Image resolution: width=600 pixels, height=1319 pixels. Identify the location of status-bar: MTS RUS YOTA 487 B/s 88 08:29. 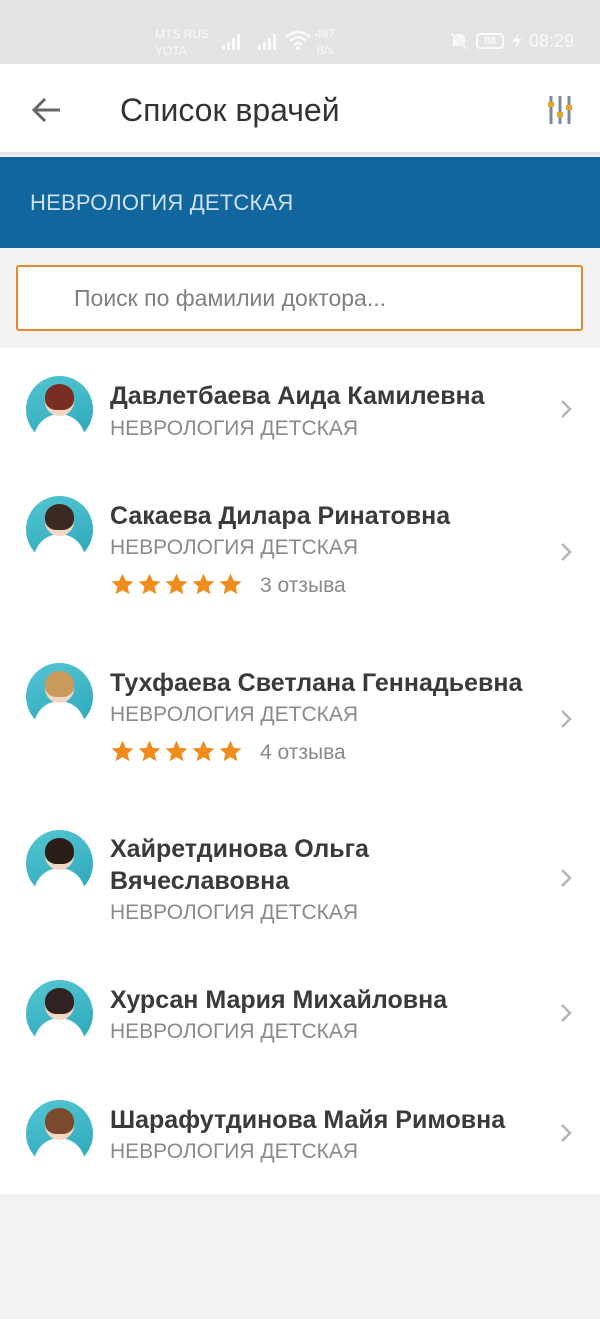
(300, 32).